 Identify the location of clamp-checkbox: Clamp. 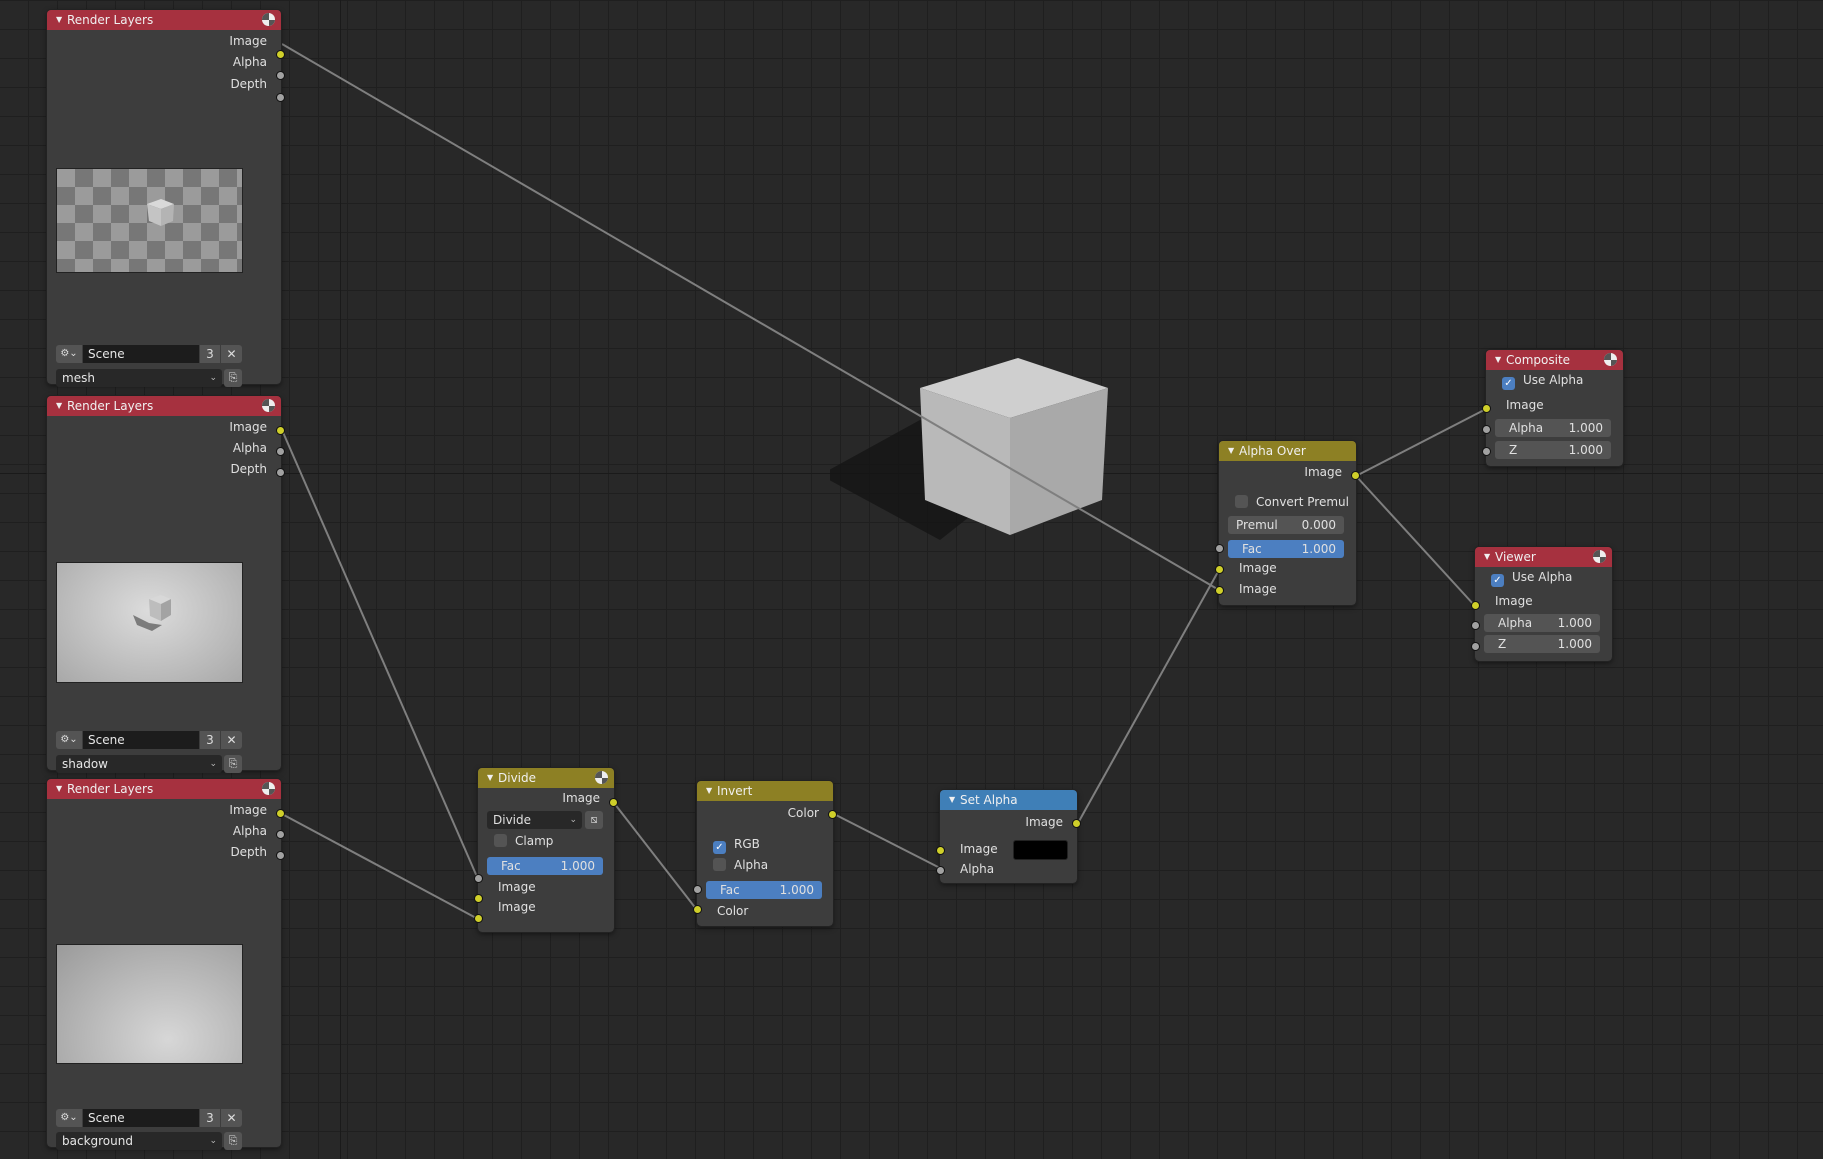
(523, 841).